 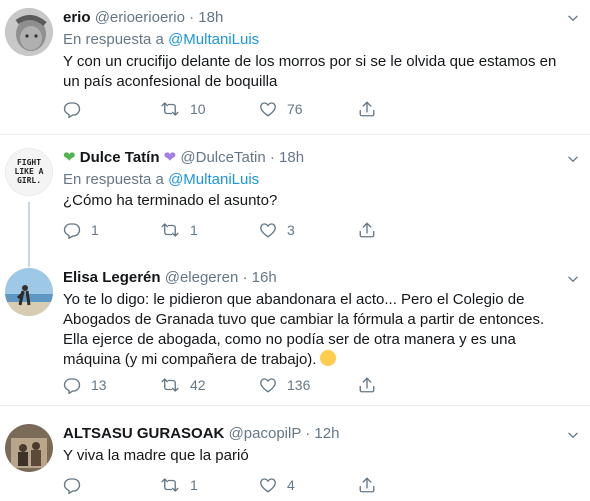 I want to click on retweet-button: 10, so click(x=183, y=109).